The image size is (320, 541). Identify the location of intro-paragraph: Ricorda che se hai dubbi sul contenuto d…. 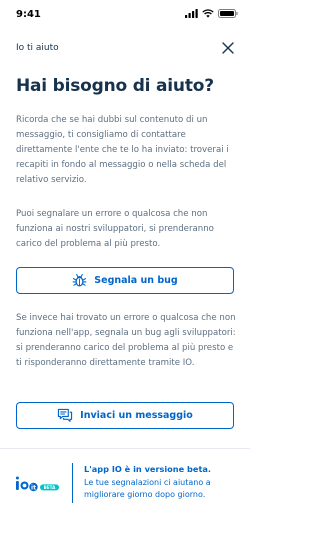
(122, 150).